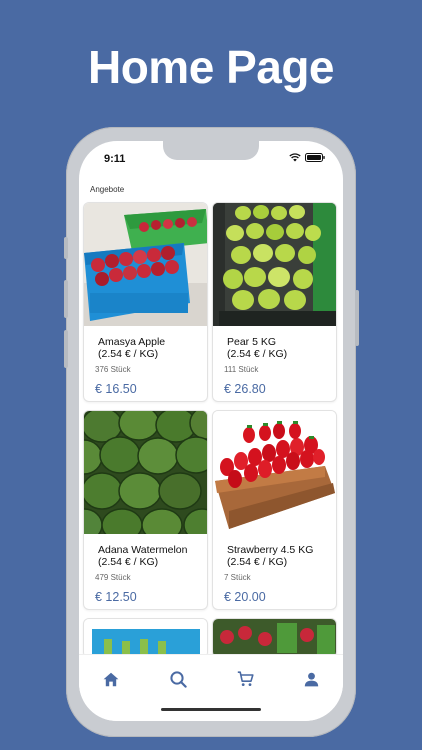 The image size is (422, 750). I want to click on product-name: Pear 5 KG (2.54 € / KG), so click(257, 348).